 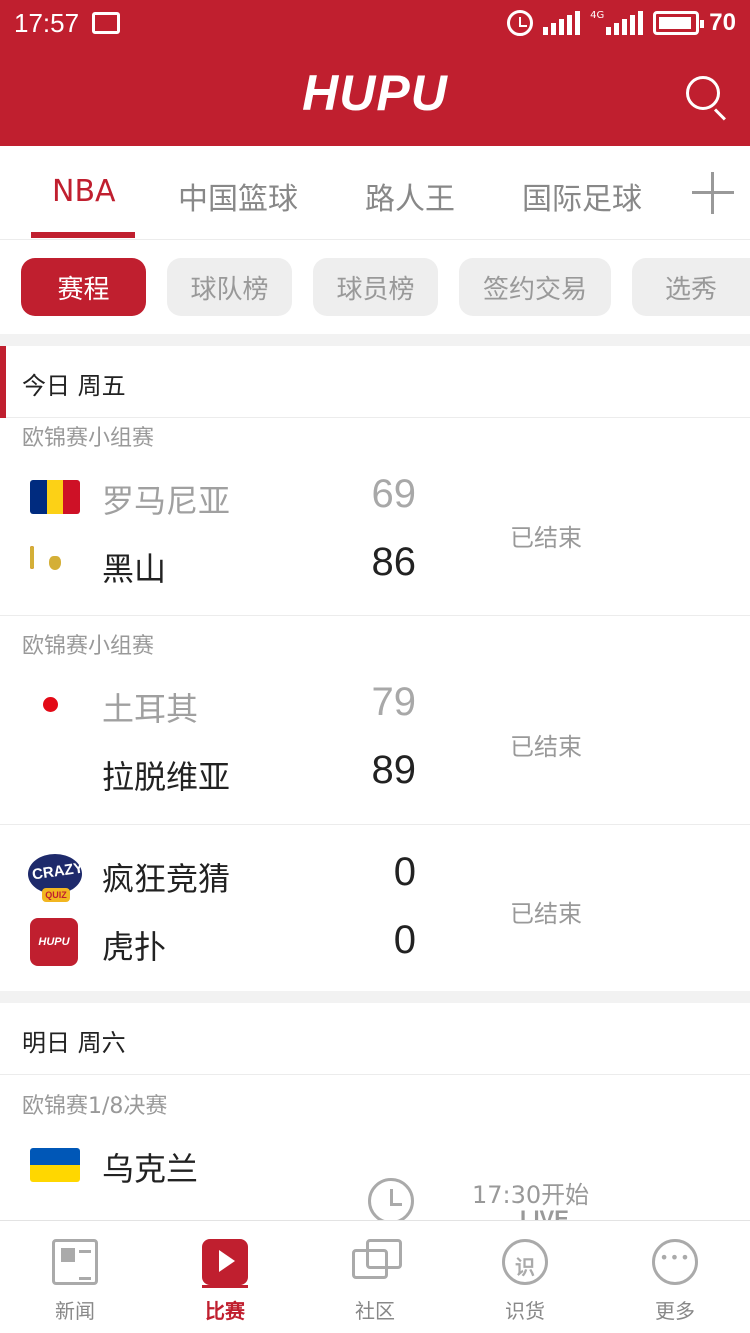 I want to click on day-header-tomorrow: 明日 周六, so click(x=375, y=1039).